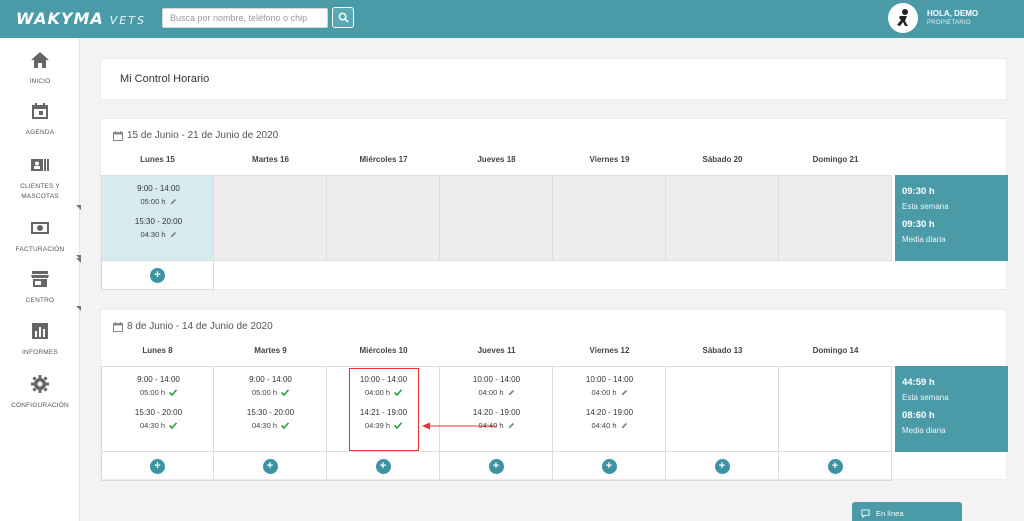 The height and width of the screenshot is (521, 1024). I want to click on sidebar-item-label: FACTURACIÓN, so click(40, 249).